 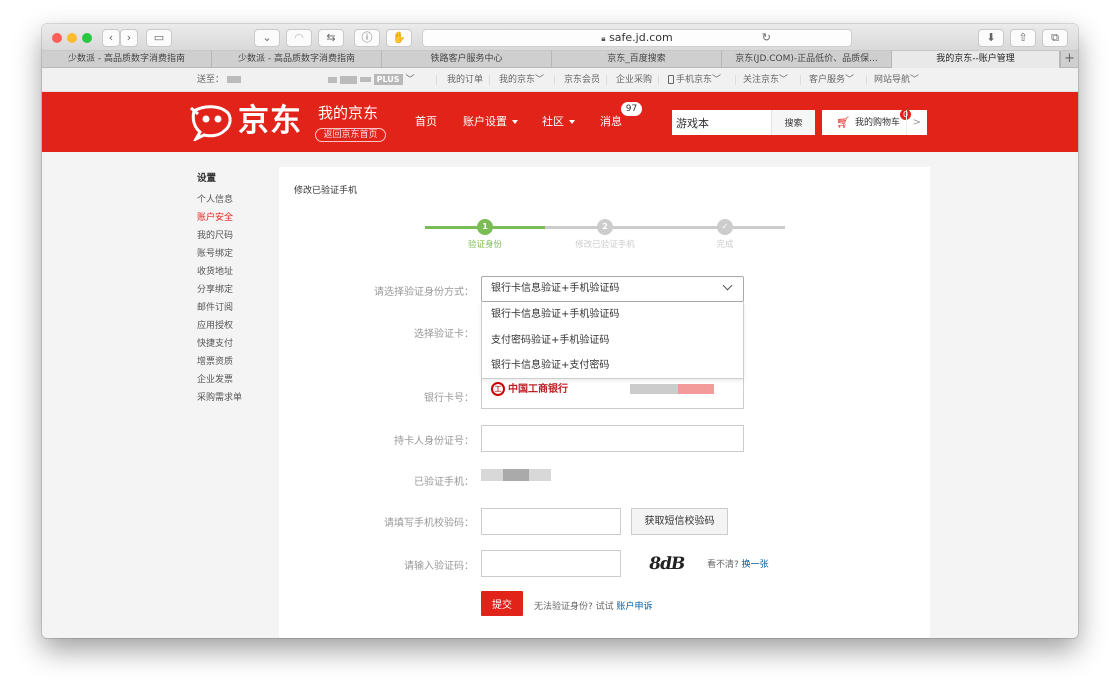 I want to click on back-icon: ‹, so click(x=111, y=38).